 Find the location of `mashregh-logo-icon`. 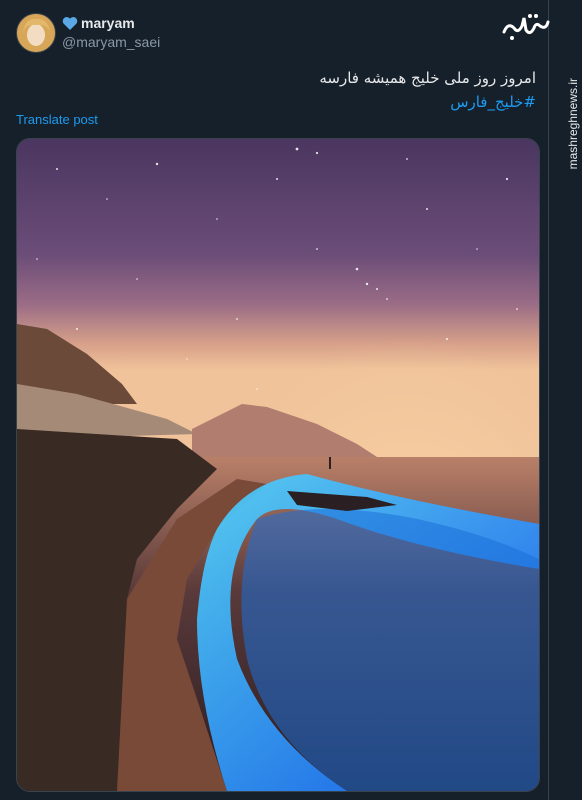

mashregh-logo-icon is located at coordinates (526, 28).